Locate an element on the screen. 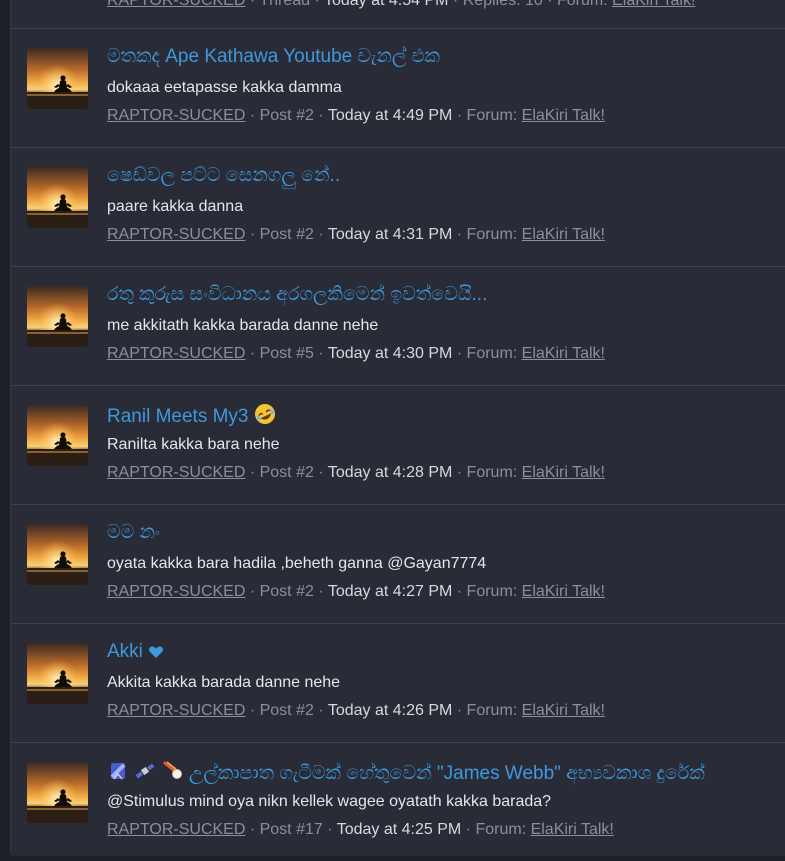 The width and height of the screenshot is (785, 861). telescope-emoji-icon is located at coordinates (118, 771).